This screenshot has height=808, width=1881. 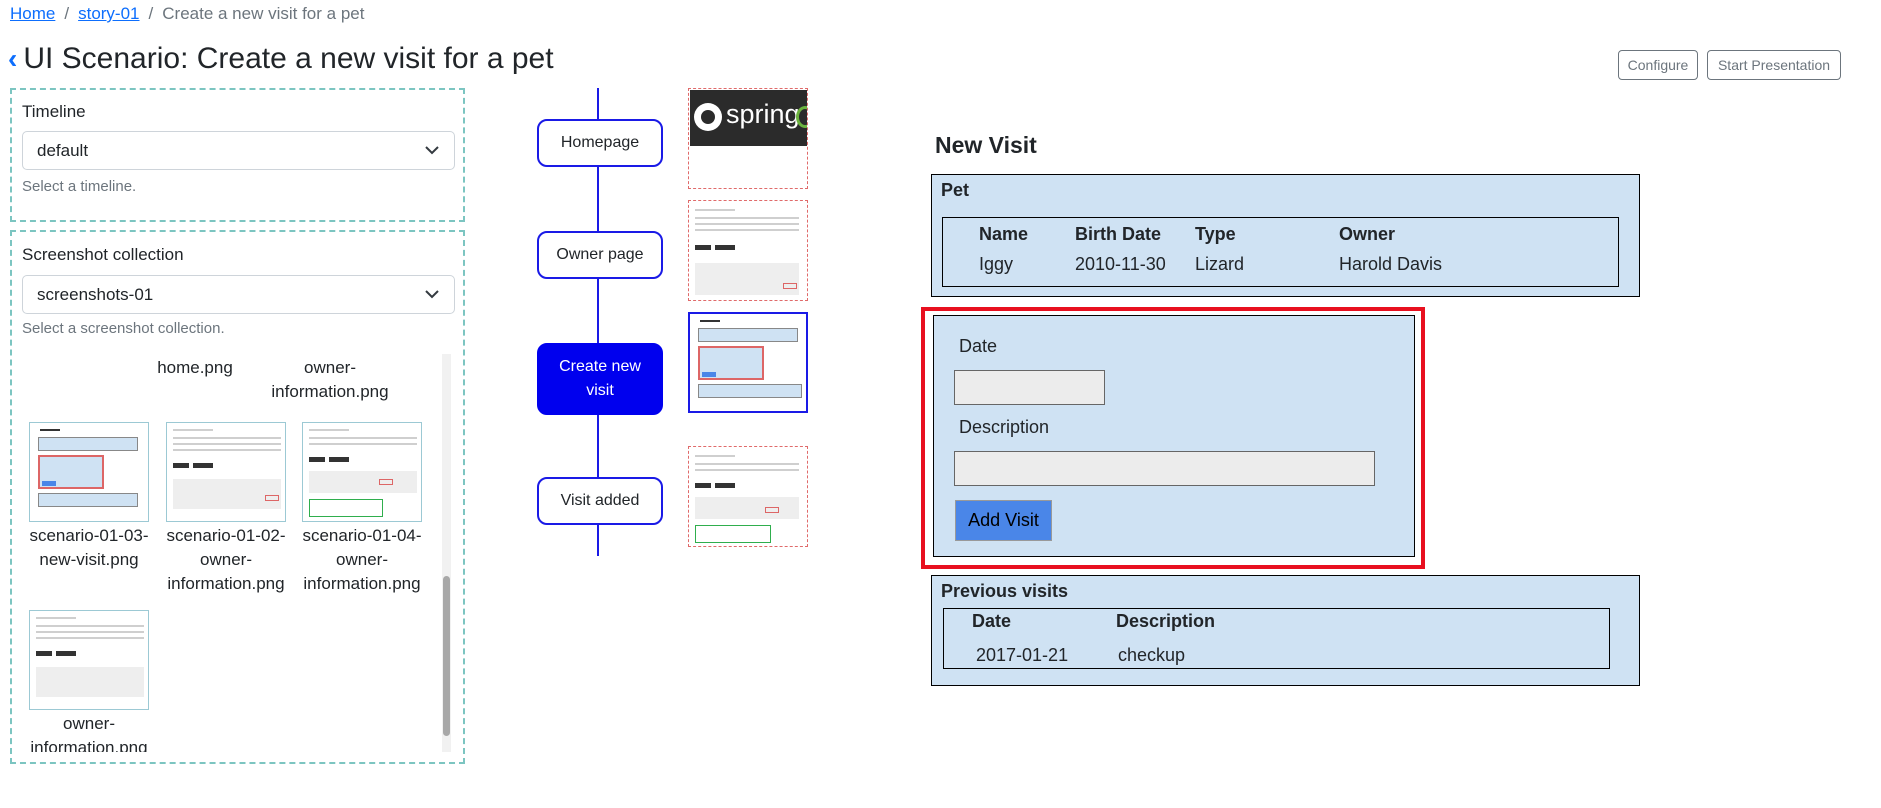 What do you see at coordinates (986, 145) in the screenshot?
I see `preview-title: New Visit` at bounding box center [986, 145].